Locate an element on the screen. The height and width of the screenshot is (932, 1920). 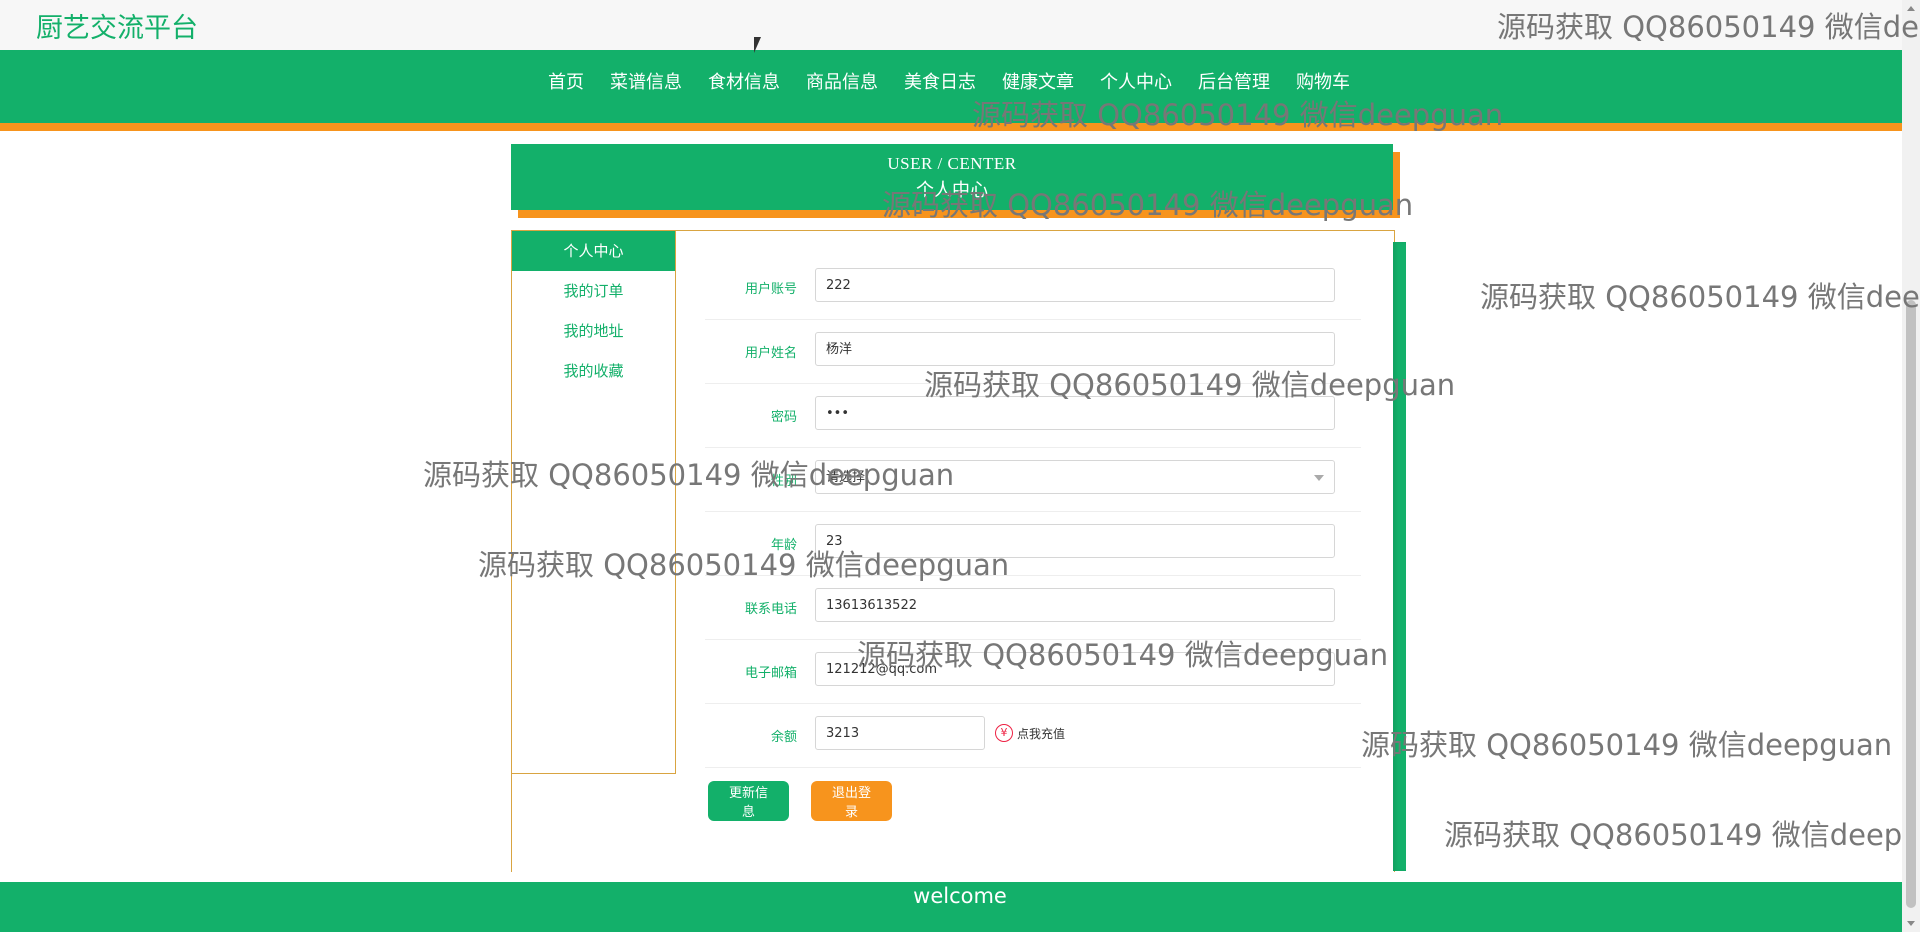
nav-recipes: 菜谱信息 is located at coordinates (646, 83).